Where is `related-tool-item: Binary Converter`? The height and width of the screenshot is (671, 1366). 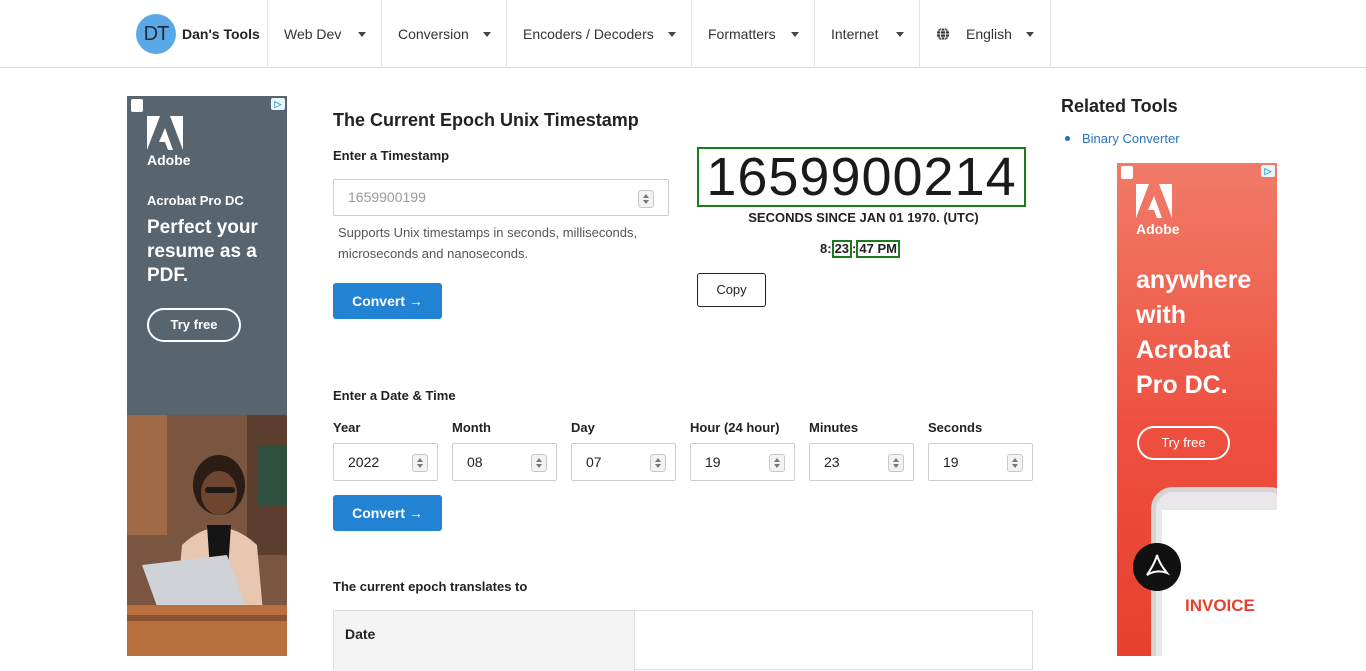 related-tool-item: Binary Converter is located at coordinates (1120, 138).